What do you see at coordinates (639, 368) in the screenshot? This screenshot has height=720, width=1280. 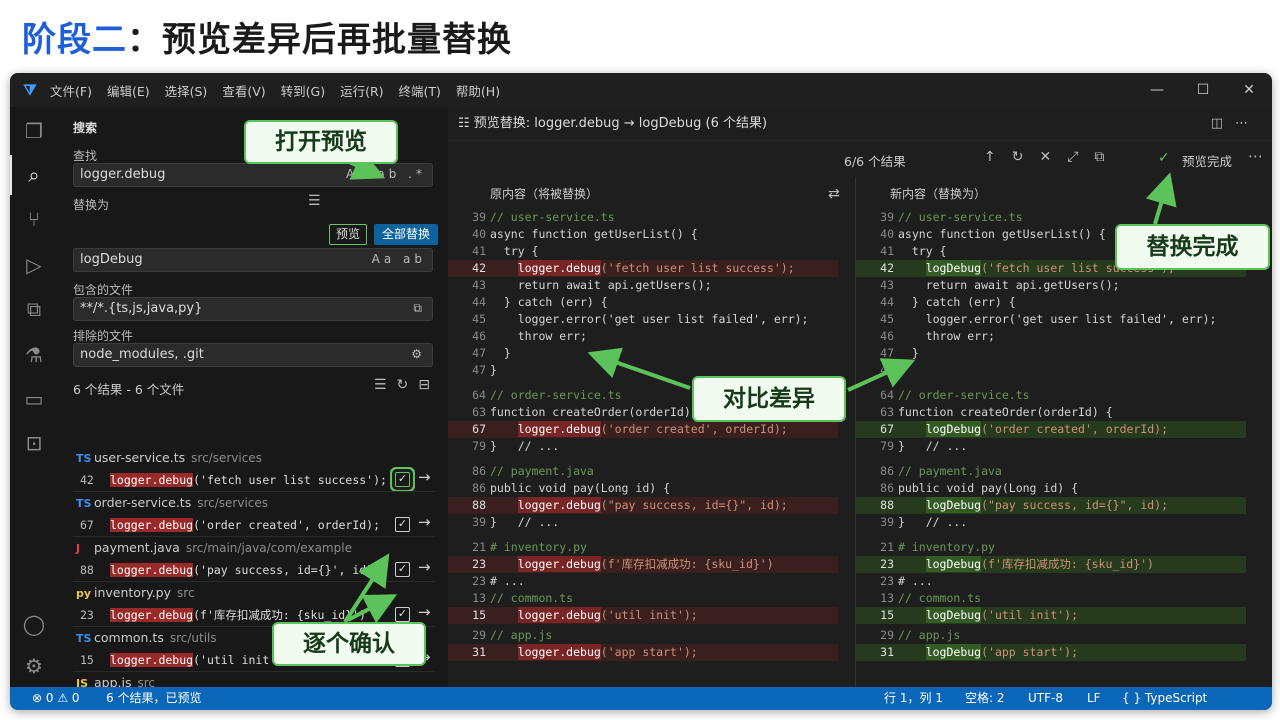 I see `arrow-to-original` at bounding box center [639, 368].